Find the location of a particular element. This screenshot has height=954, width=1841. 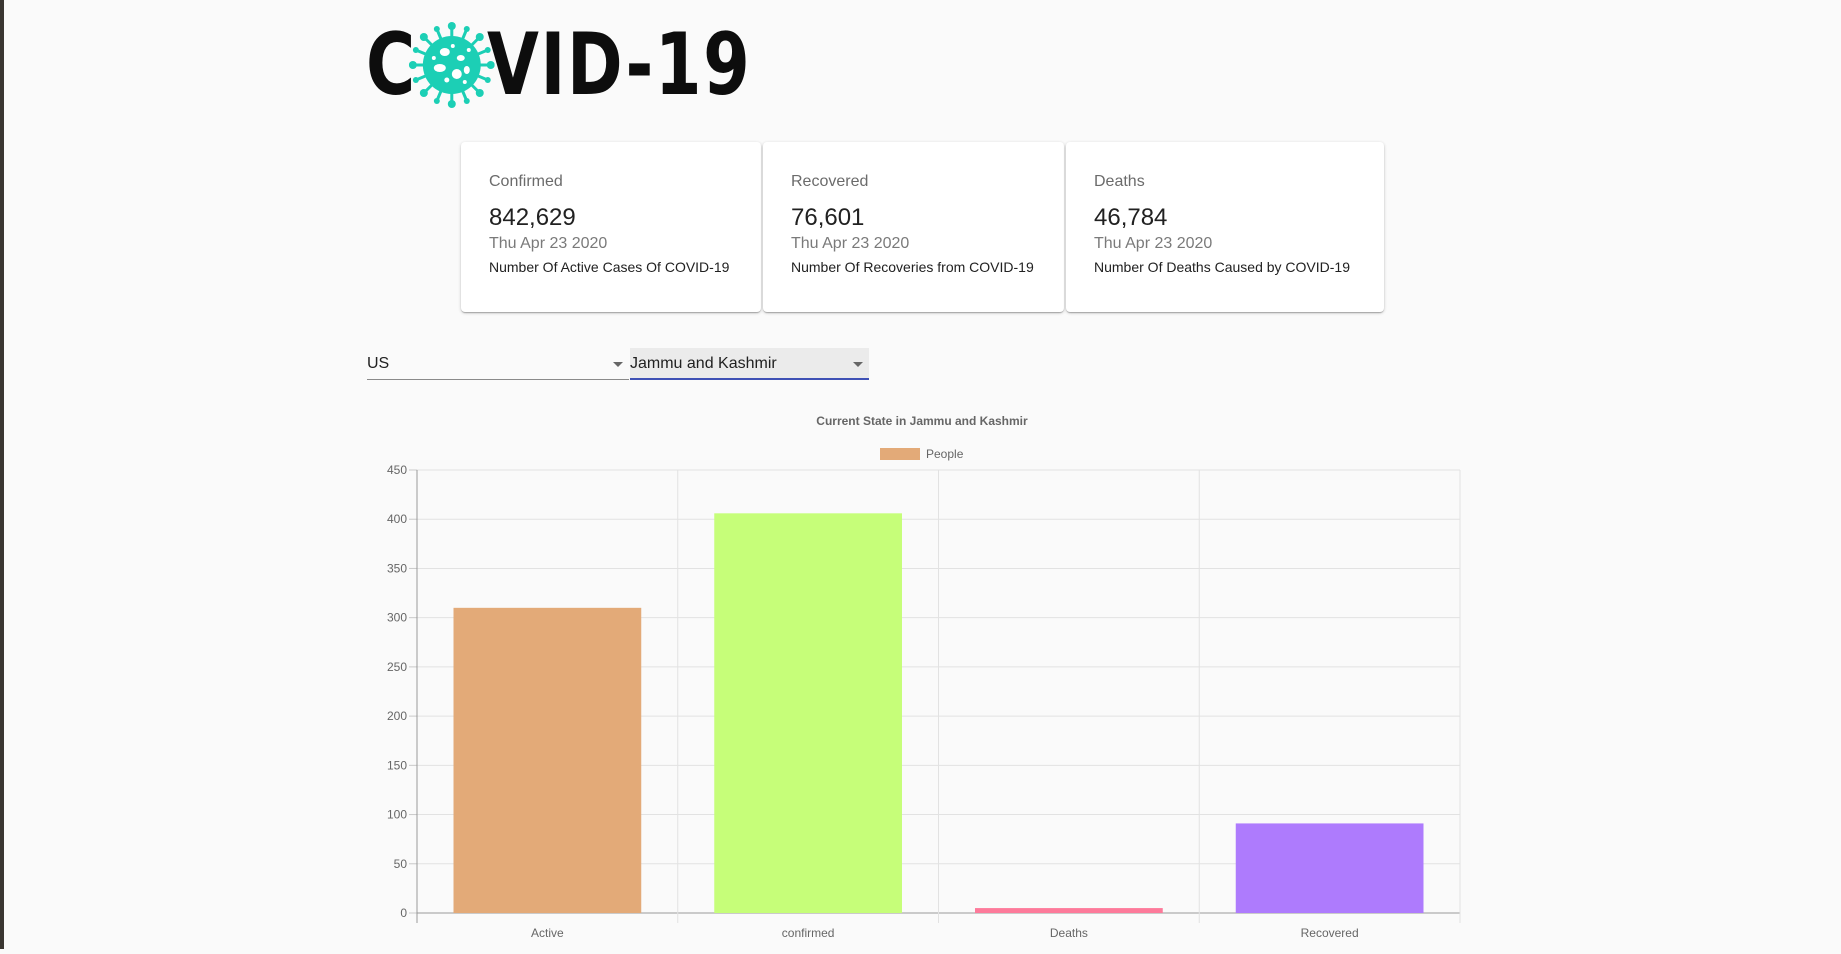

card-value: 76,601 is located at coordinates (828, 217).